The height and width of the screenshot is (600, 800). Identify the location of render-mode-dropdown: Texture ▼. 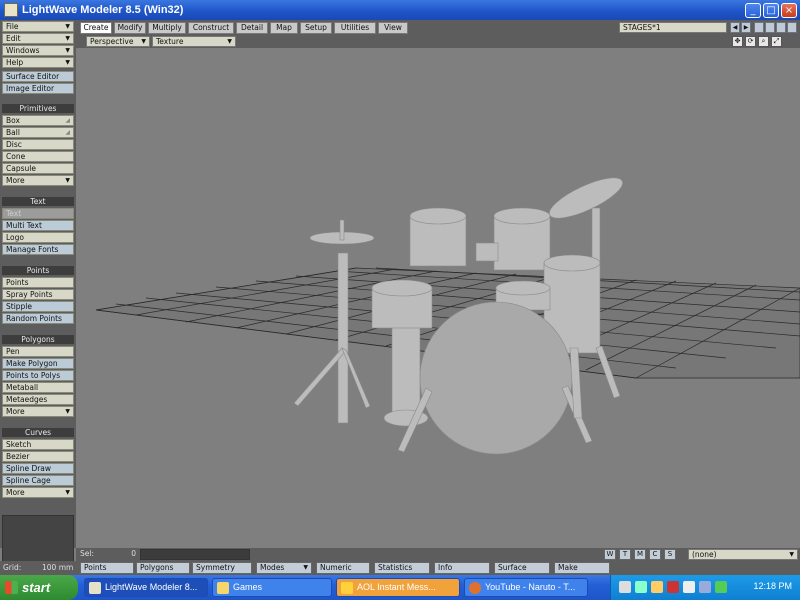
(194, 41).